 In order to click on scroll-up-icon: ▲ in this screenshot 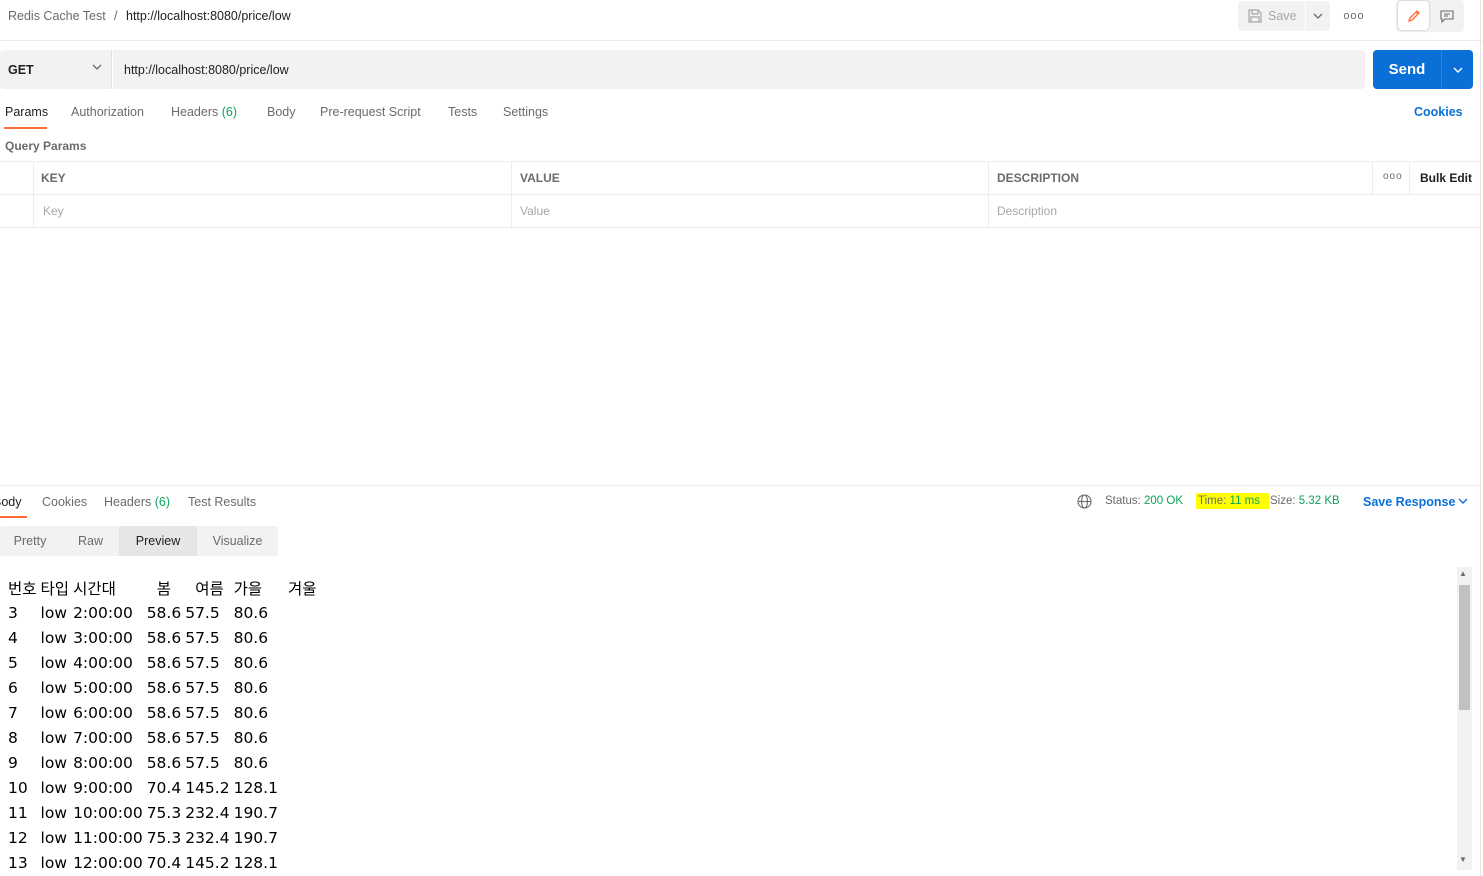, I will do `click(1463, 573)`.